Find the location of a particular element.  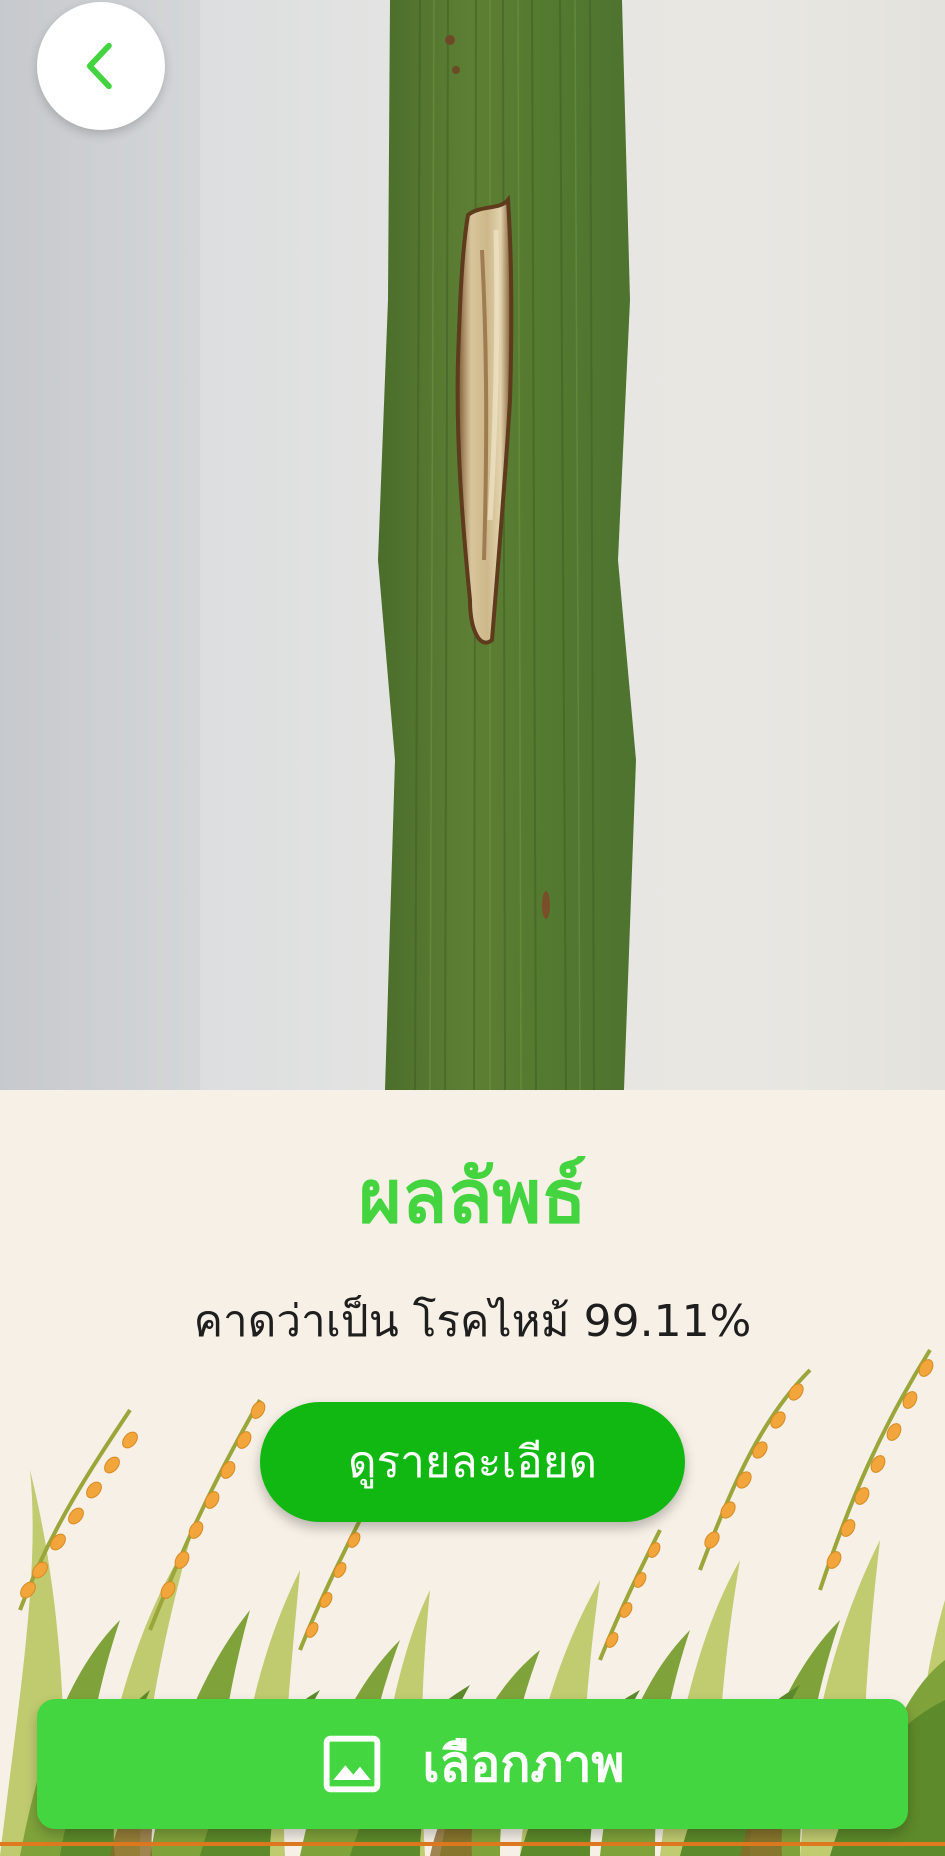

choose-image-button: เลือกภาพ is located at coordinates (472, 1764).